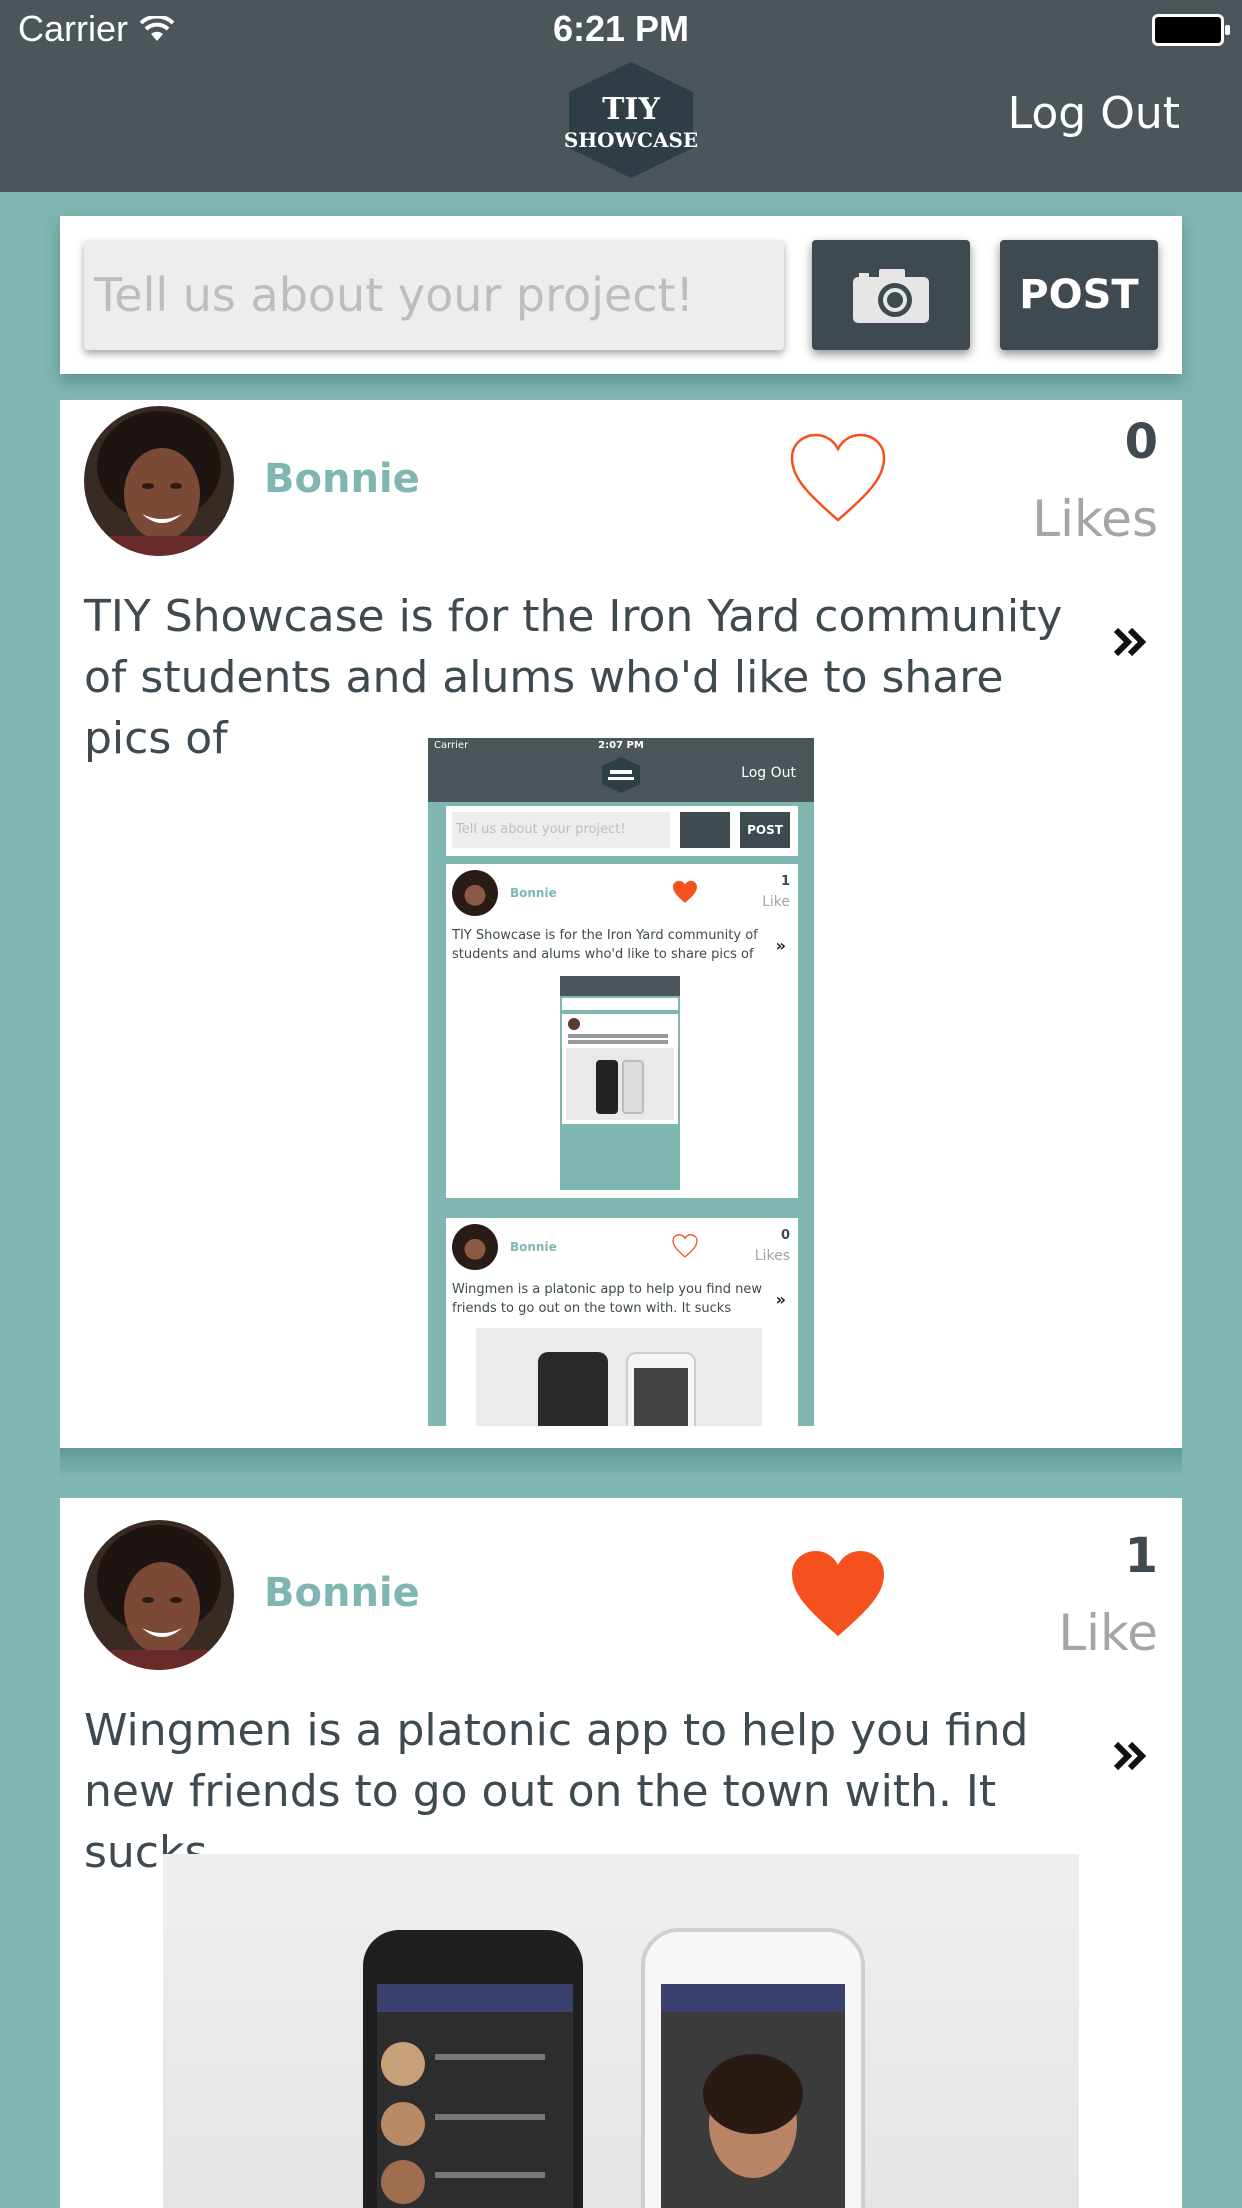 This screenshot has height=2208, width=1242. I want to click on mini-nested-image, so click(620, 1083).